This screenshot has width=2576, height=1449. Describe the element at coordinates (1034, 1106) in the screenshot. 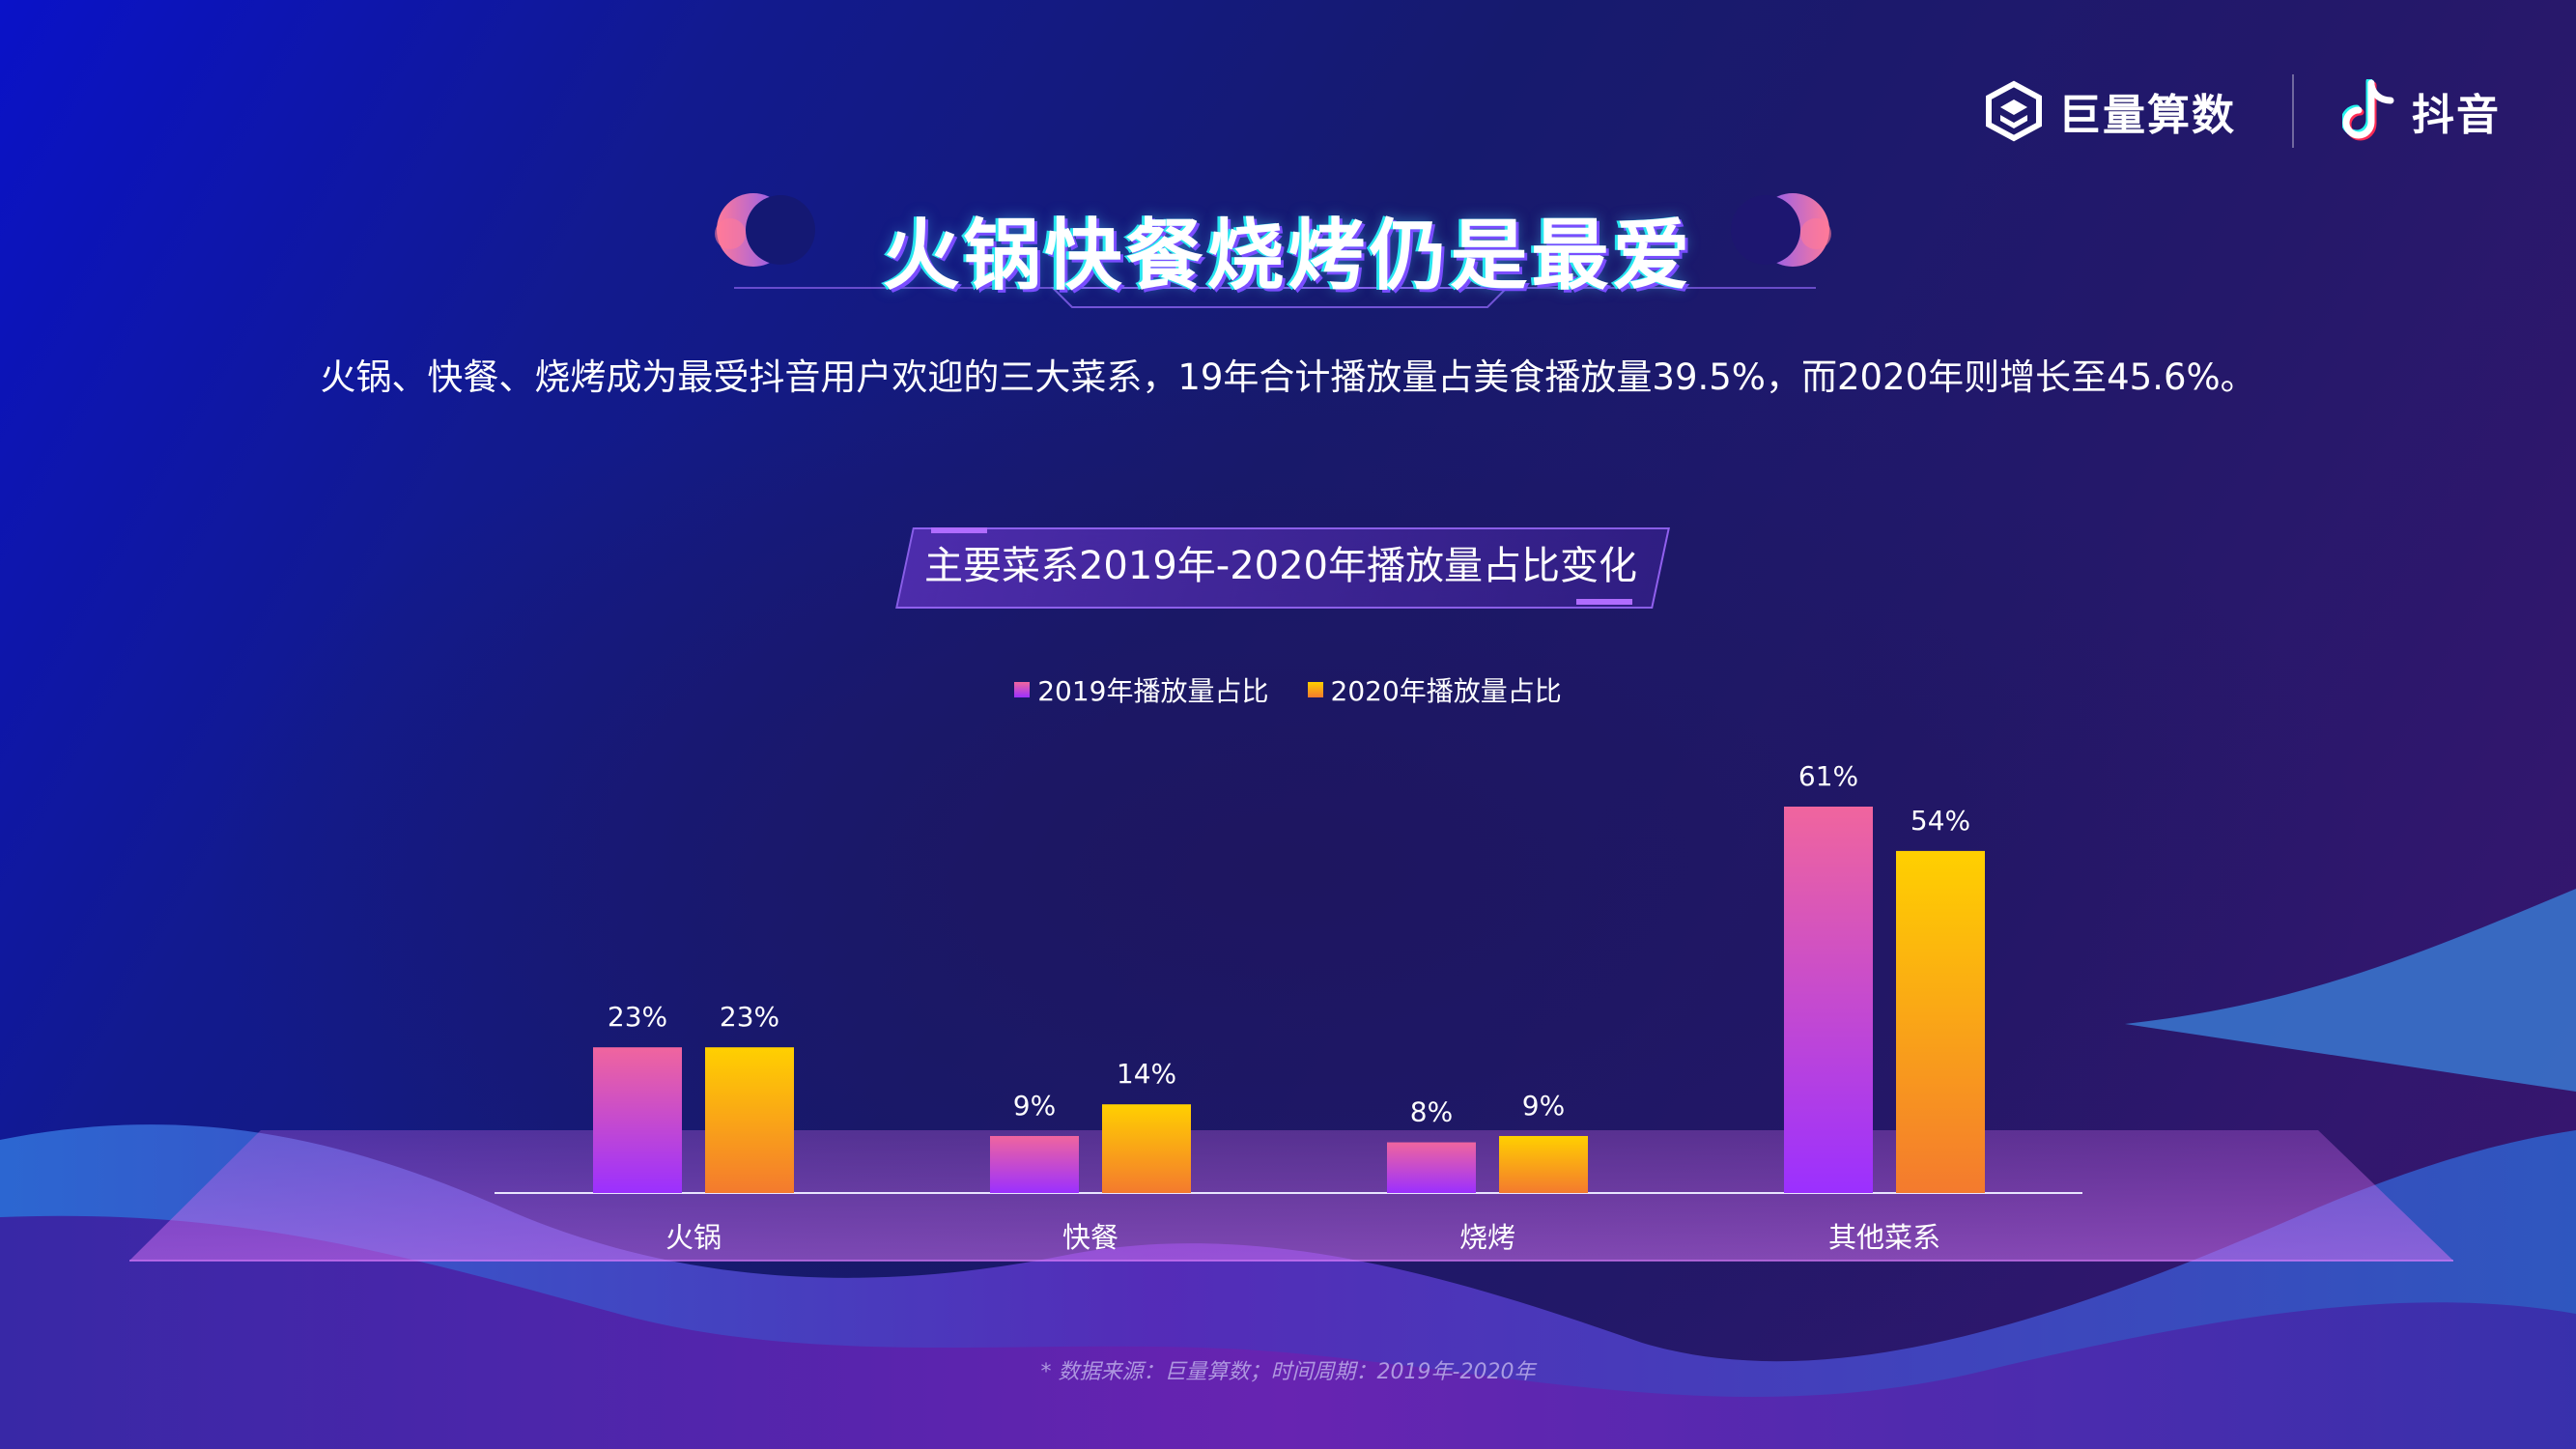

I see `data-label-2019-1: 9%` at that location.